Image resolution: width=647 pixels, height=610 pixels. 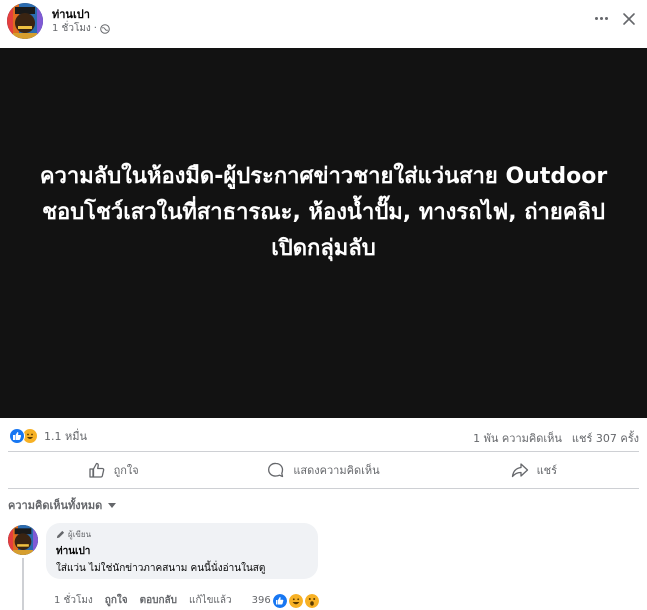 What do you see at coordinates (116, 600) in the screenshot?
I see `comment-like-button: ถูกใจ` at bounding box center [116, 600].